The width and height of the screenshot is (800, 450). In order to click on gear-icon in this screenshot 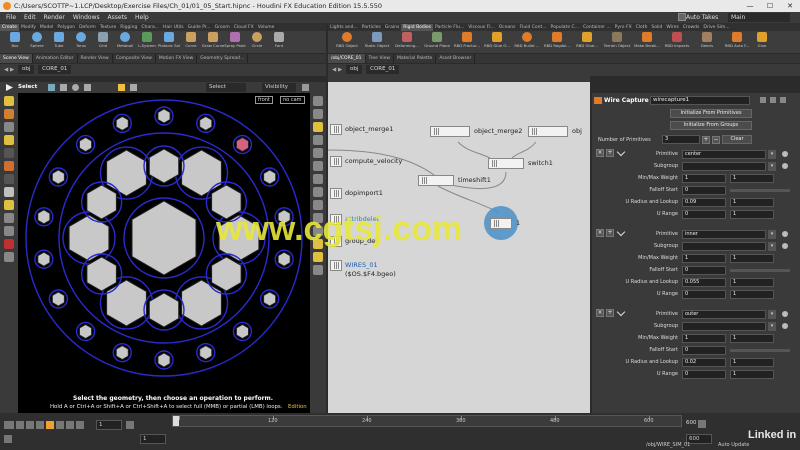, I will do `click(773, 100)`.